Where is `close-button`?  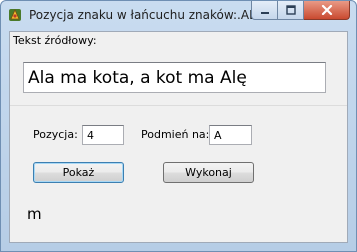 close-button is located at coordinates (327, 10).